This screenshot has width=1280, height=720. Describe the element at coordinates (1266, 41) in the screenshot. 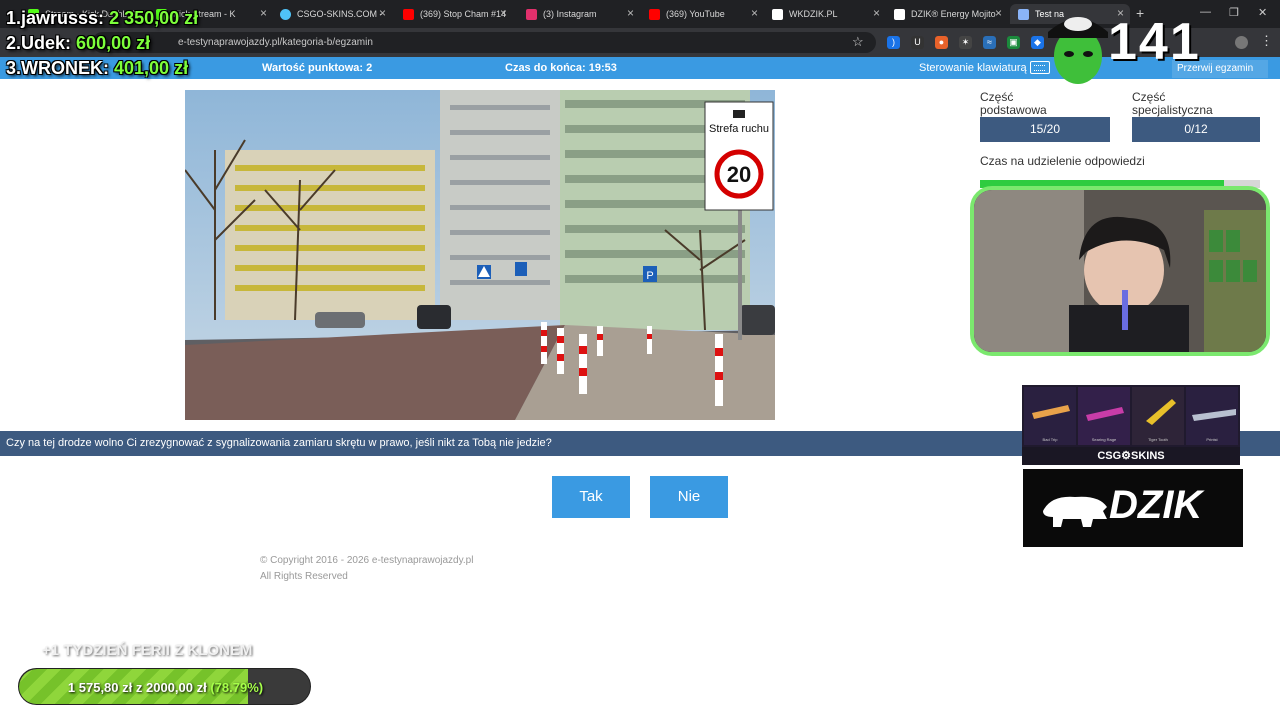

I see `menu-icon: ⋮` at that location.